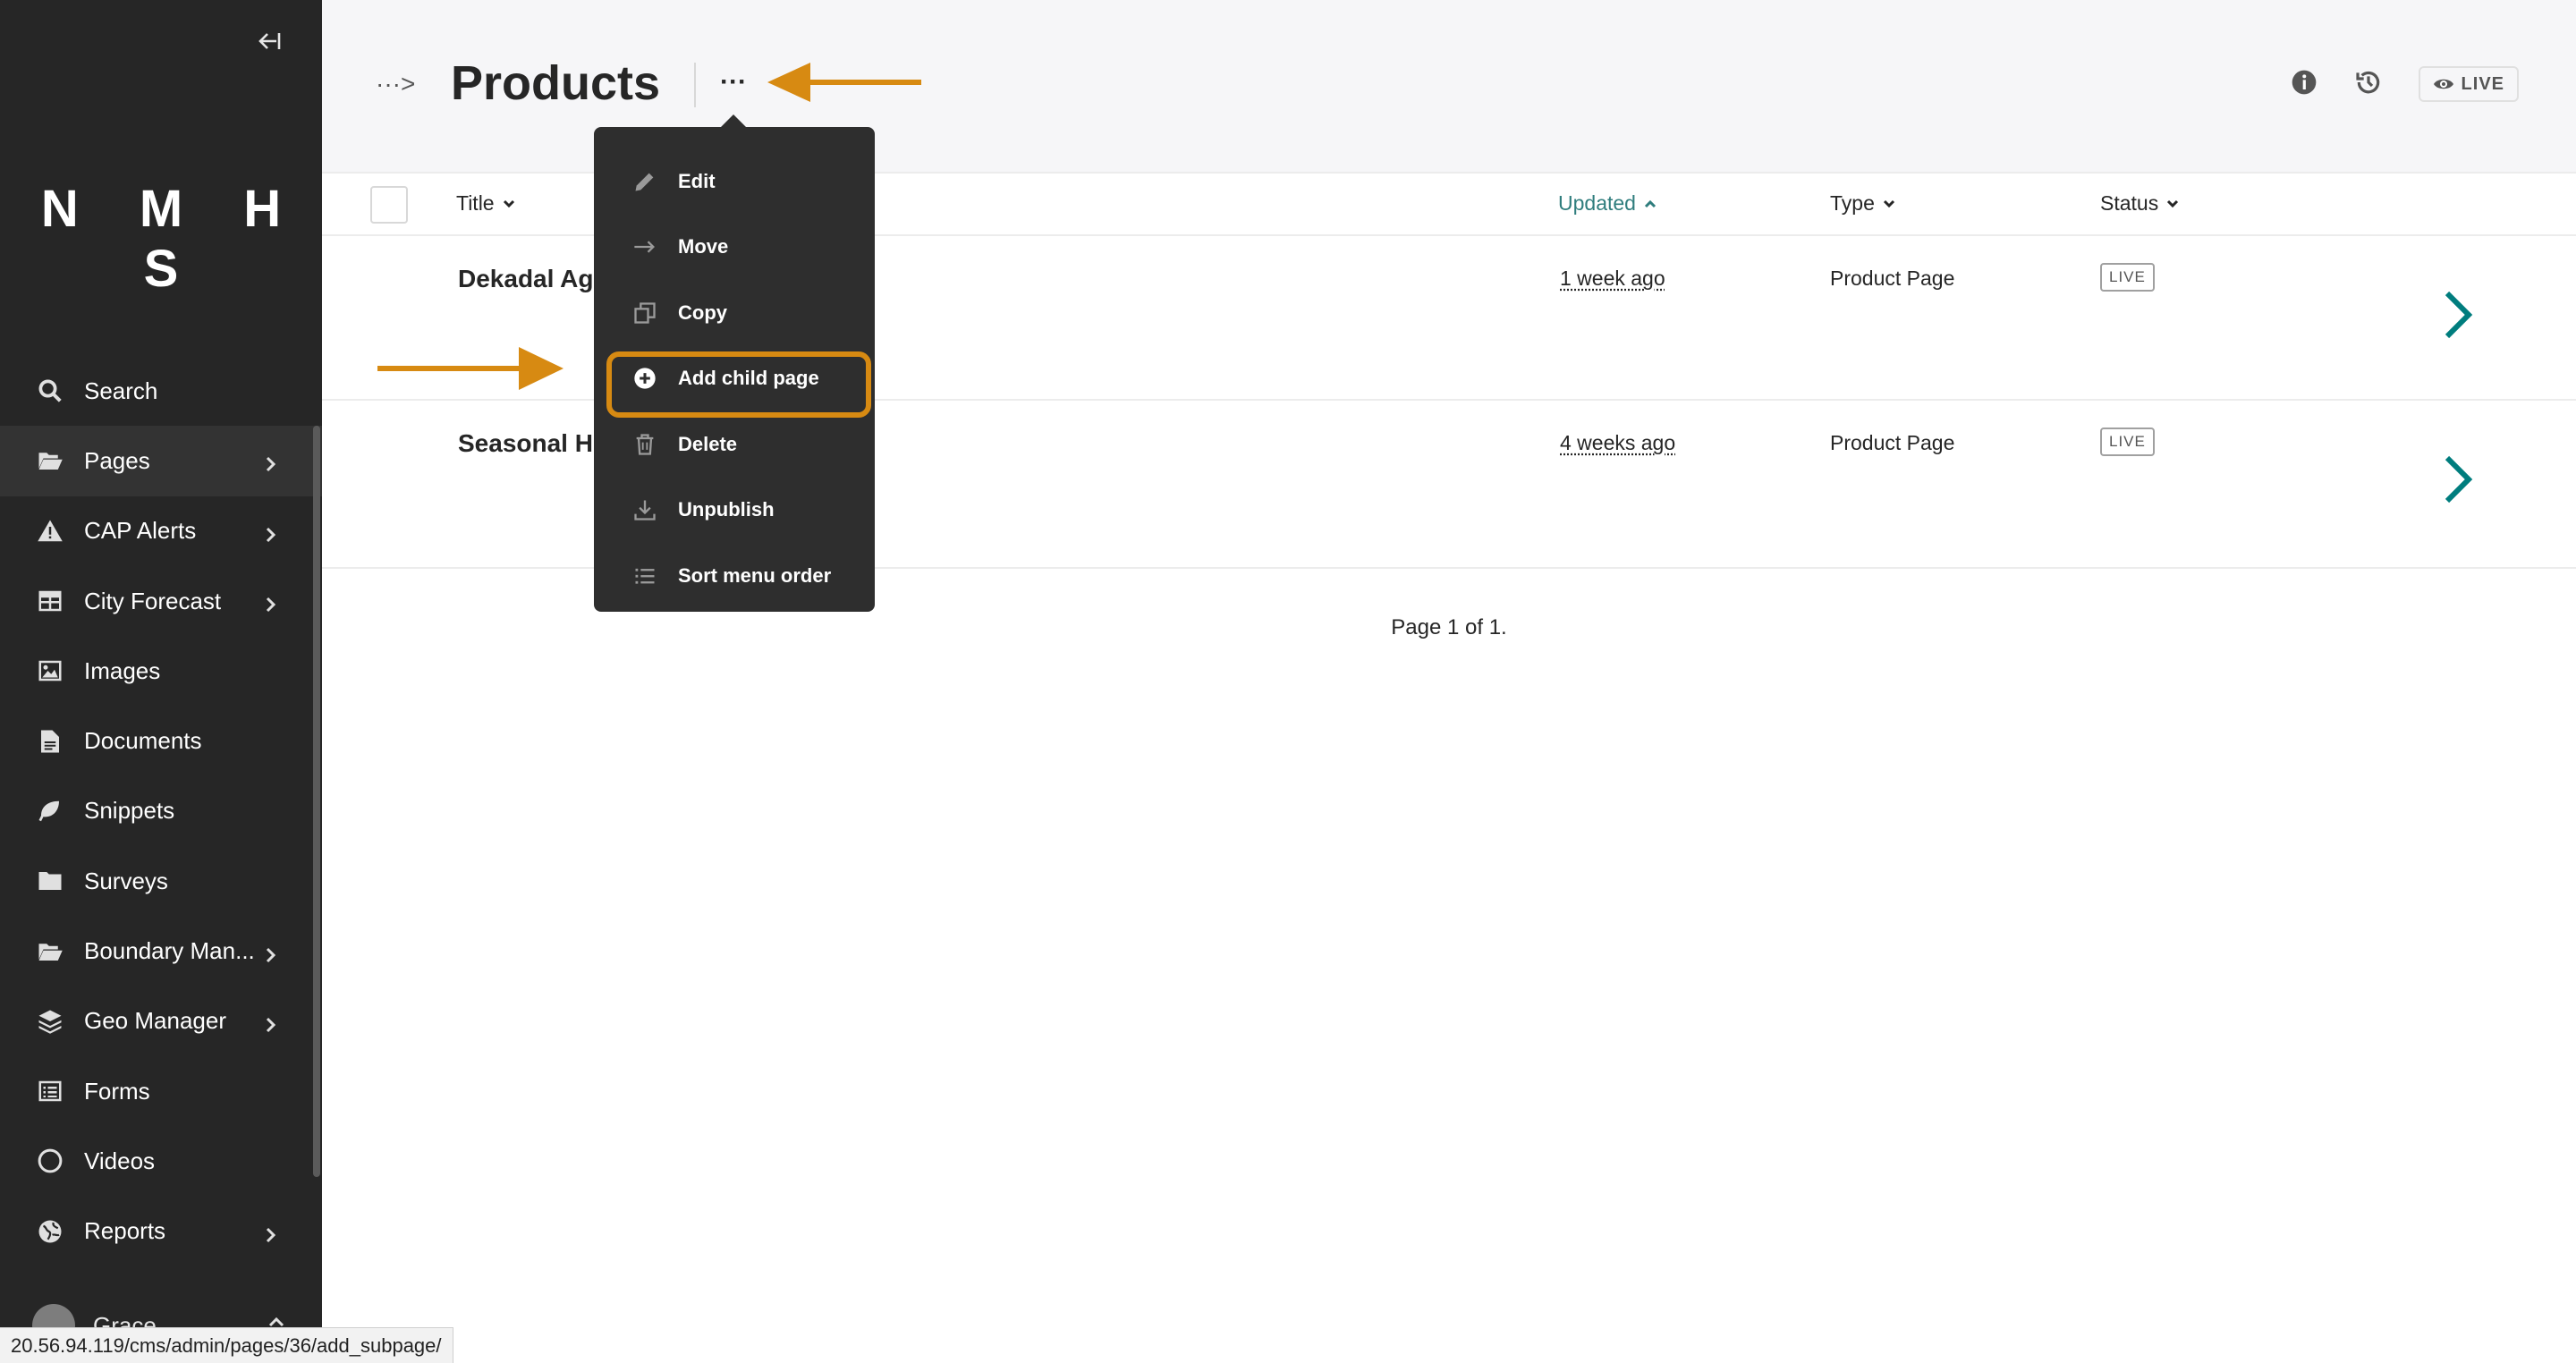 Image resolution: width=2576 pixels, height=1363 pixels. Describe the element at coordinates (140, 531) in the screenshot. I see `sidebar-item-label: CAP Alerts` at that location.